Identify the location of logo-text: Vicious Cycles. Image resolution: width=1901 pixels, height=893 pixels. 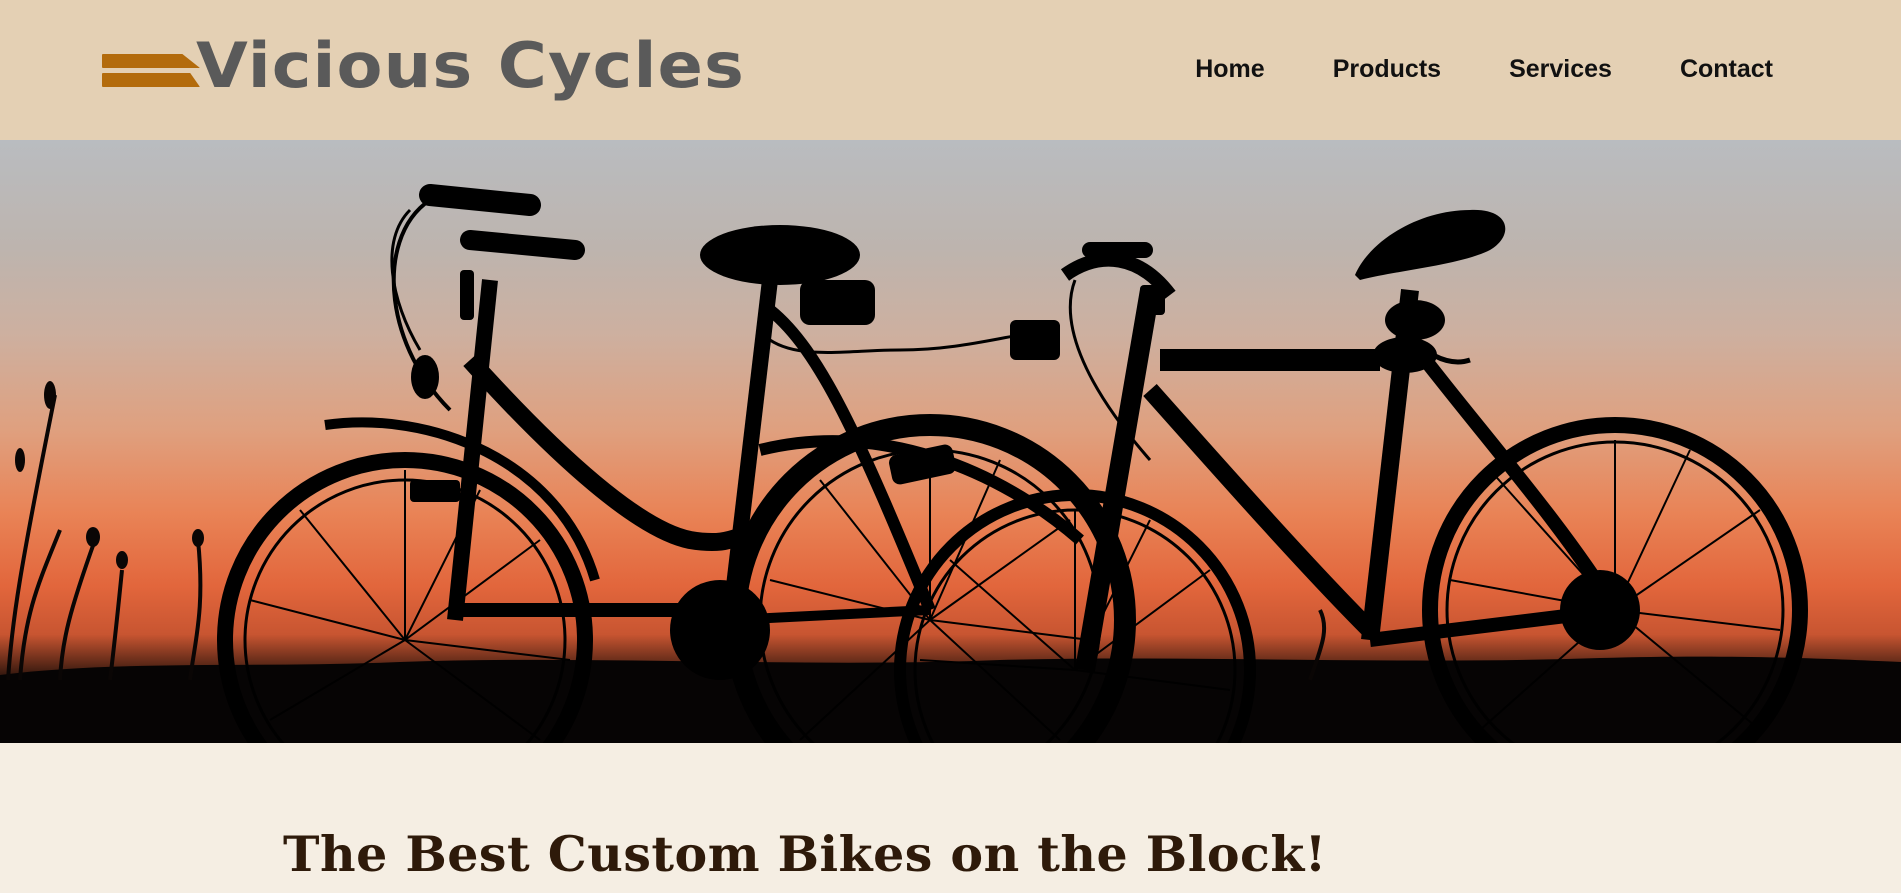
(470, 65).